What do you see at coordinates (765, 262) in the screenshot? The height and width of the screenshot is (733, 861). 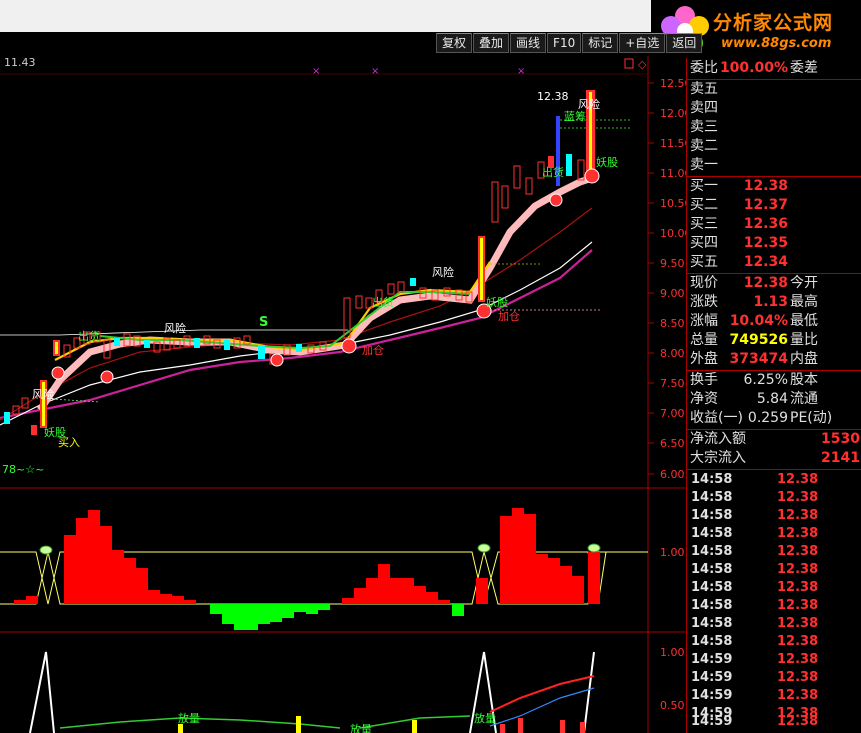 I see `buy-price: 12.34` at bounding box center [765, 262].